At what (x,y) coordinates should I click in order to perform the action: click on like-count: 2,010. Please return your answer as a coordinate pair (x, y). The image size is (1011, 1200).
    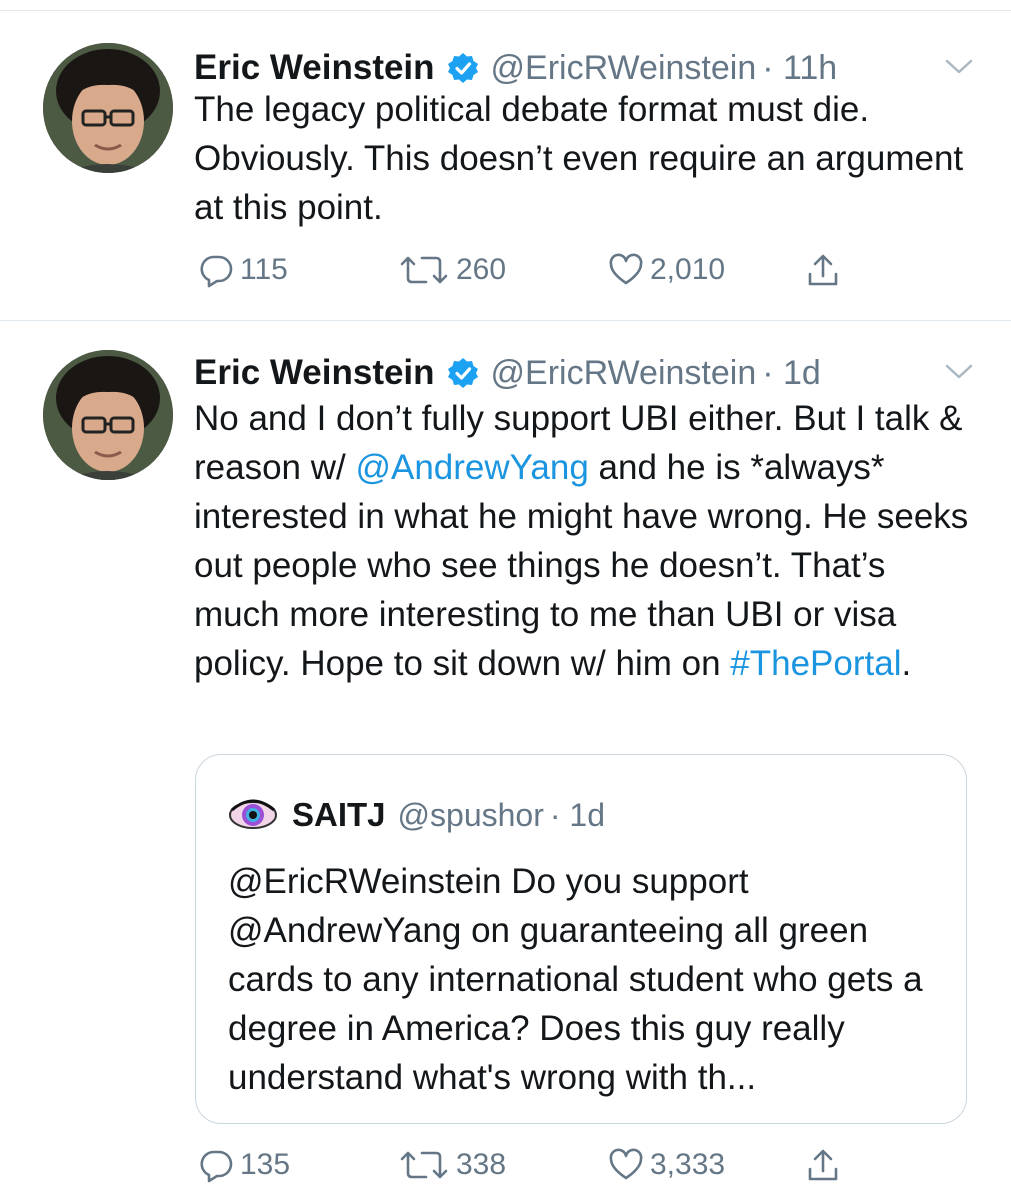
    Looking at the image, I should click on (688, 269).